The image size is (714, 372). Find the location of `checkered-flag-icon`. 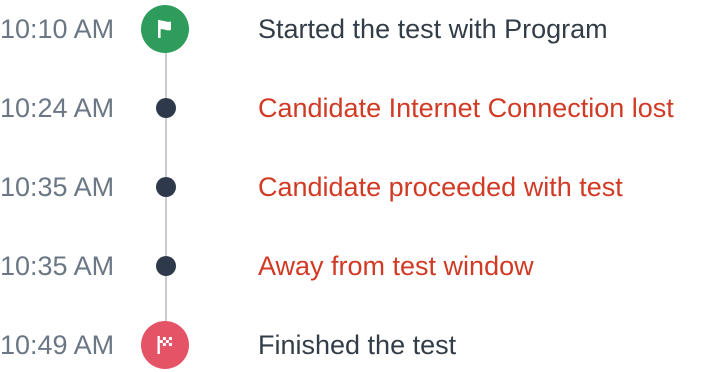

checkered-flag-icon is located at coordinates (165, 345).